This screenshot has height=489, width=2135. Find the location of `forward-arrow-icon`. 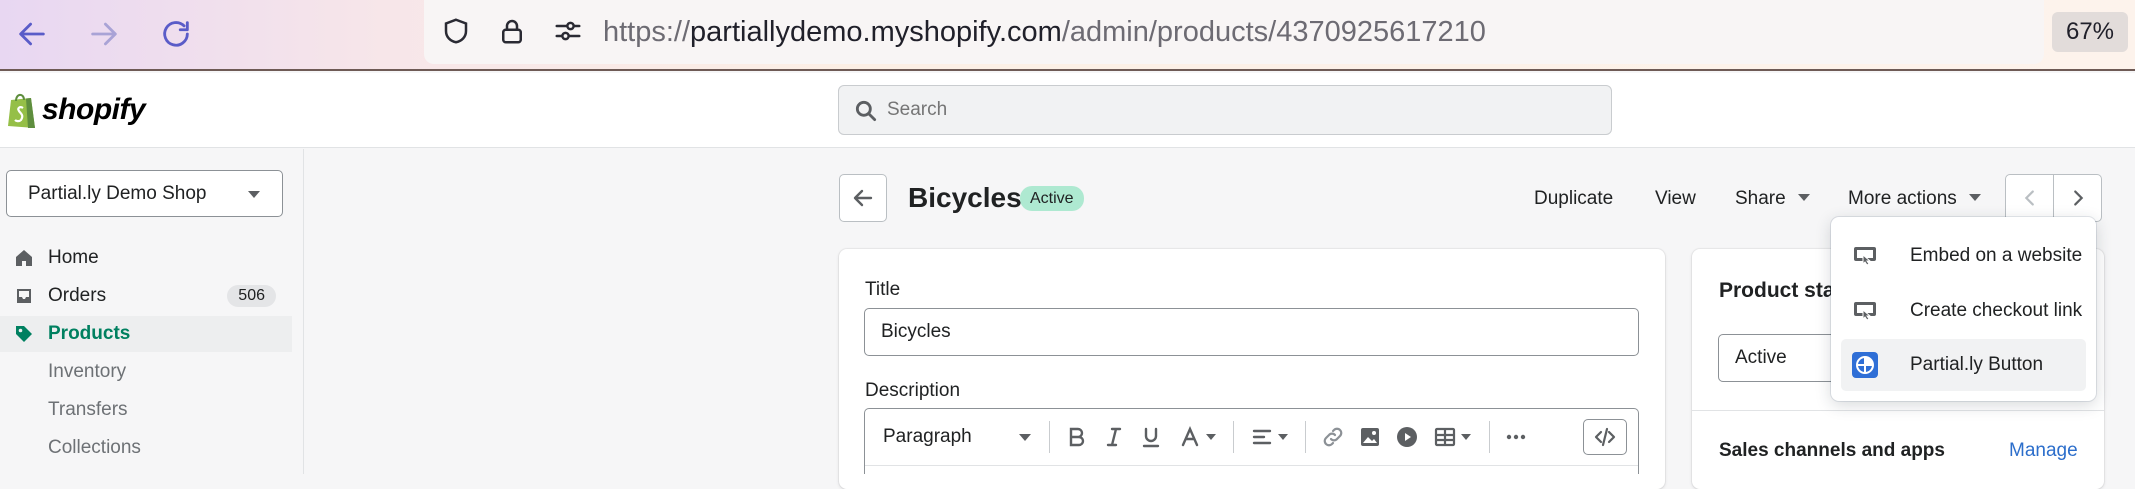

forward-arrow-icon is located at coordinates (104, 34).